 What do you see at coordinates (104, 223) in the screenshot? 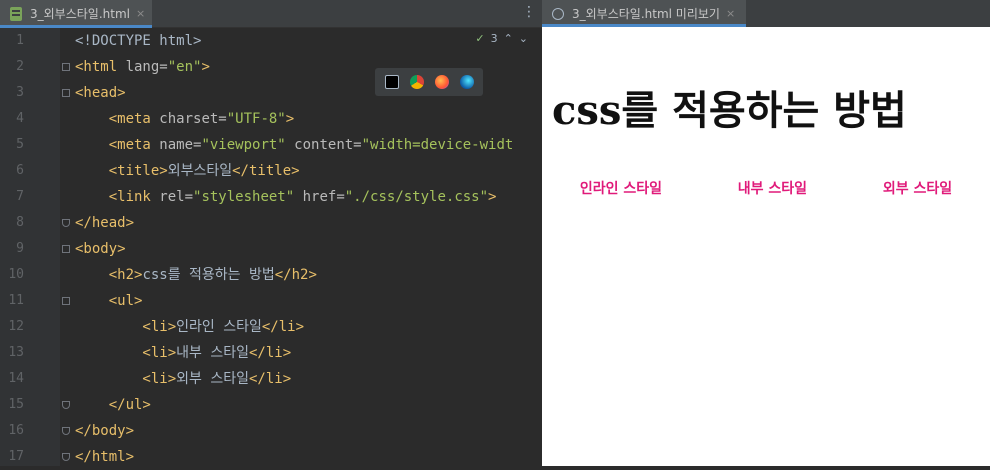
I see `code-text: </head>` at bounding box center [104, 223].